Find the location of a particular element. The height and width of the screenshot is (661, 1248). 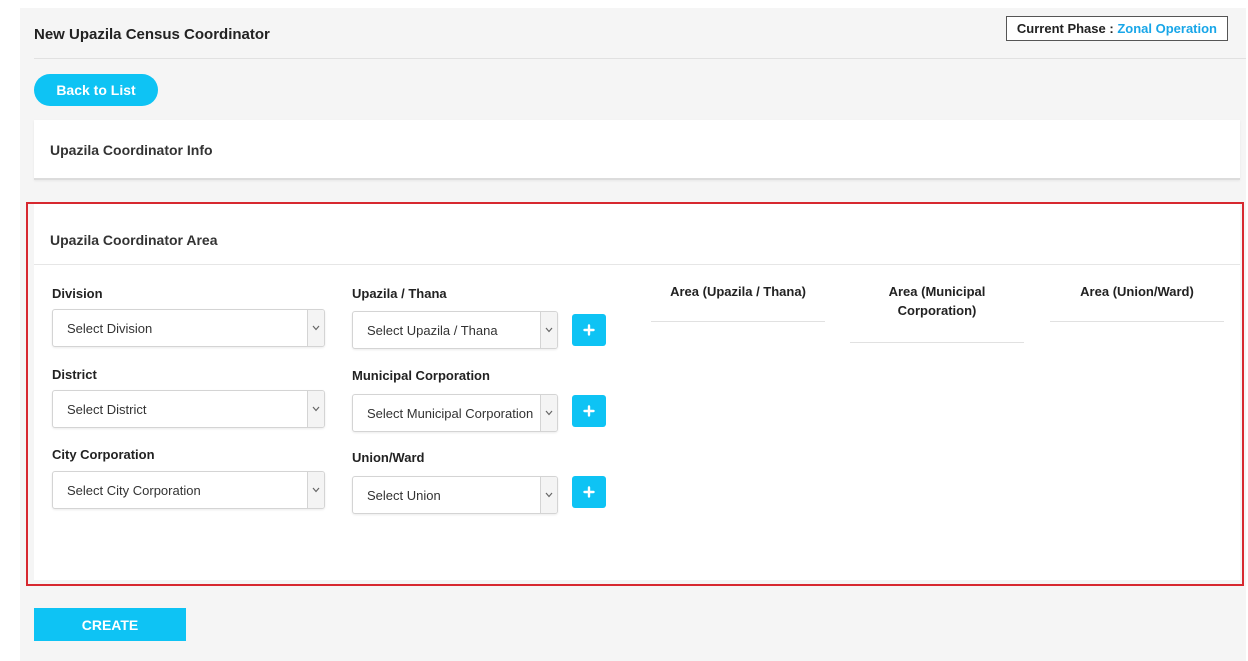

city-corporation-select: Select City Corporation is located at coordinates (188, 490).